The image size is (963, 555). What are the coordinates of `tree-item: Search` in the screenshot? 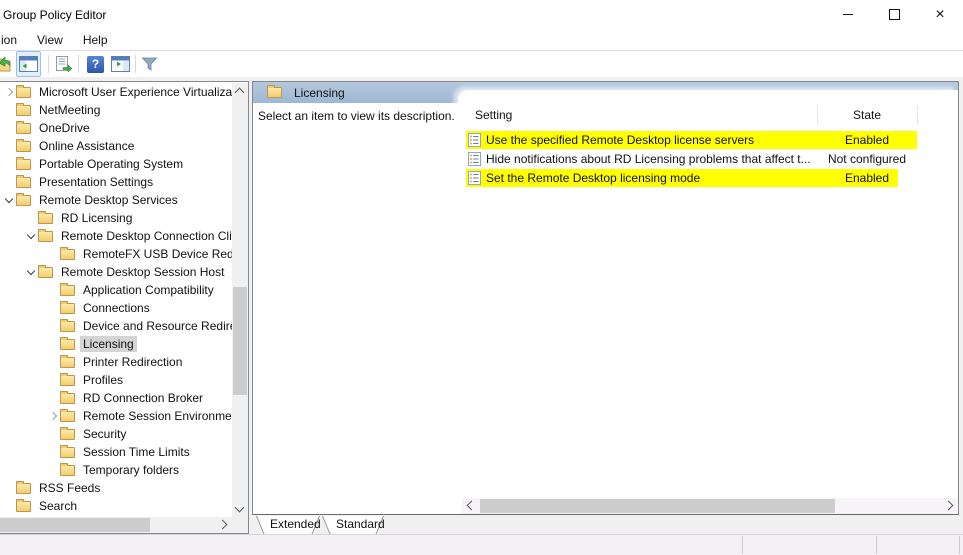 It's located at (116, 506).